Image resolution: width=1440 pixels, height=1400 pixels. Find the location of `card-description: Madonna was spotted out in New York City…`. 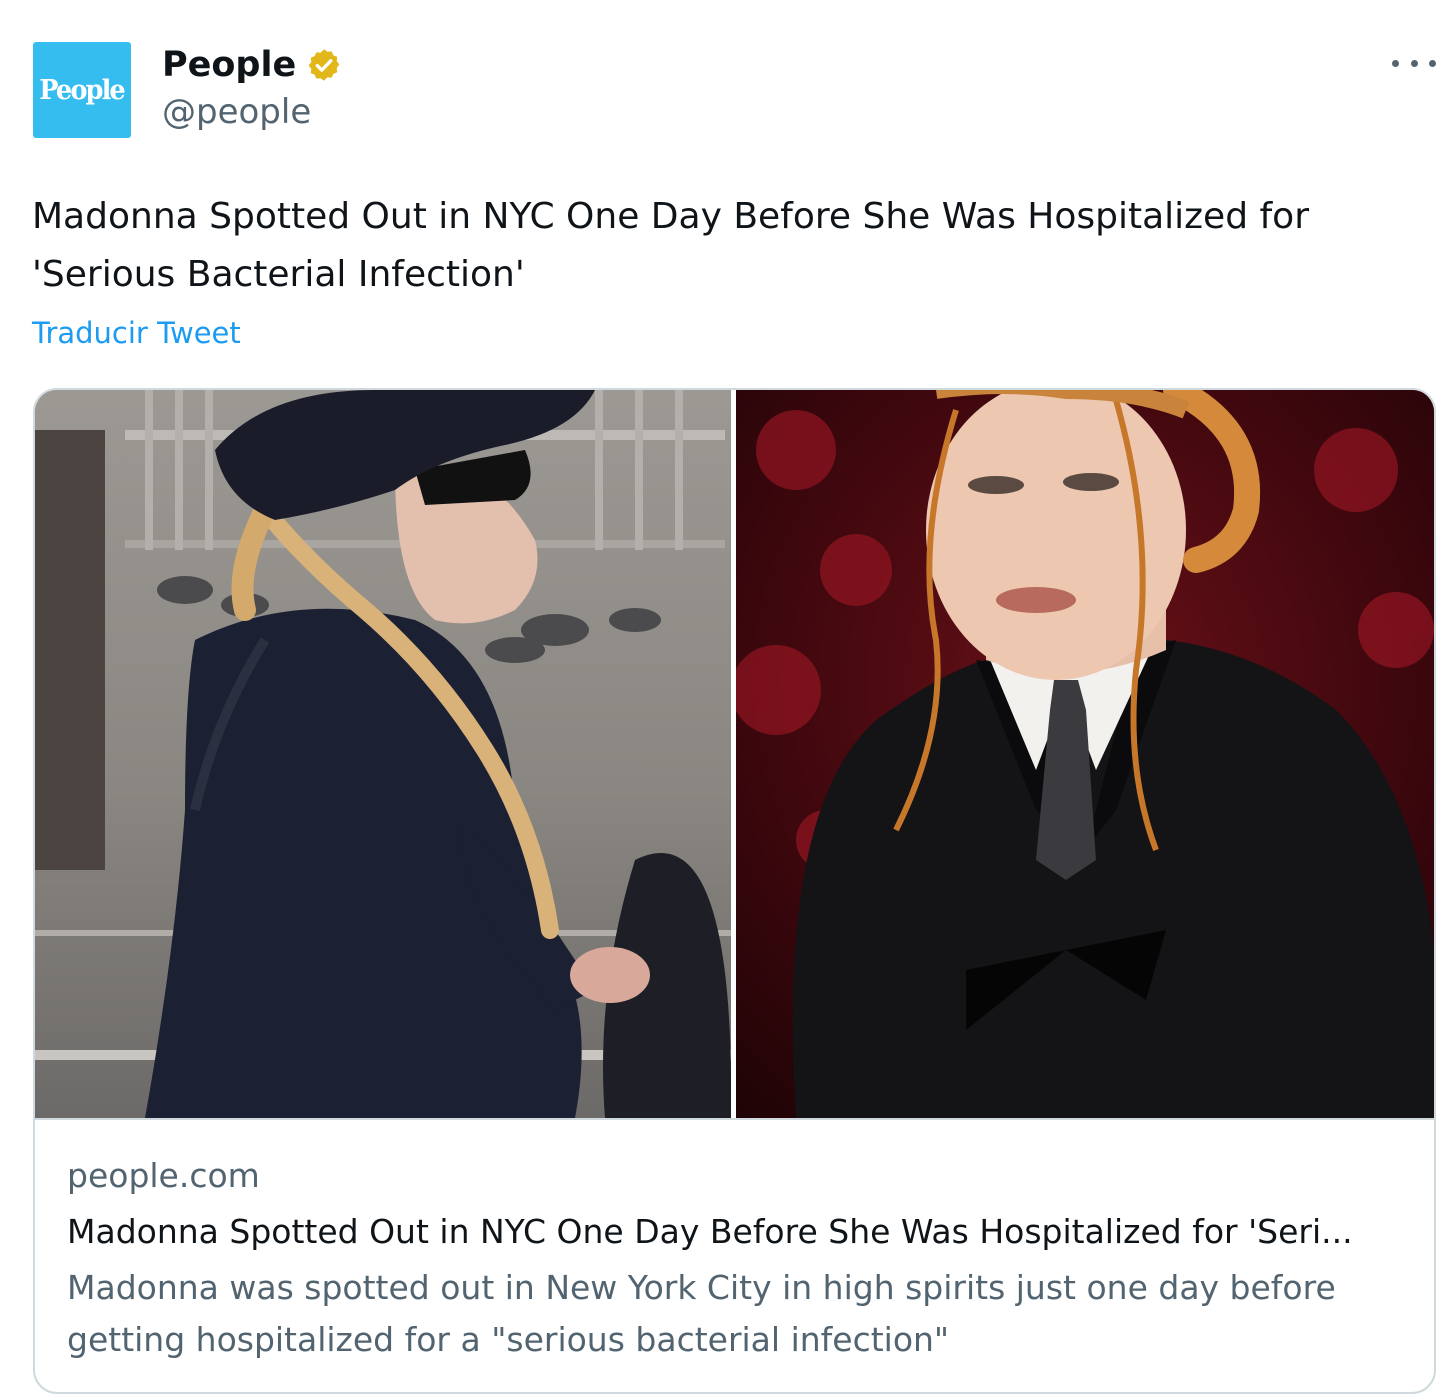

card-description: Madonna was spotted out in New York City… is located at coordinates (701, 1313).